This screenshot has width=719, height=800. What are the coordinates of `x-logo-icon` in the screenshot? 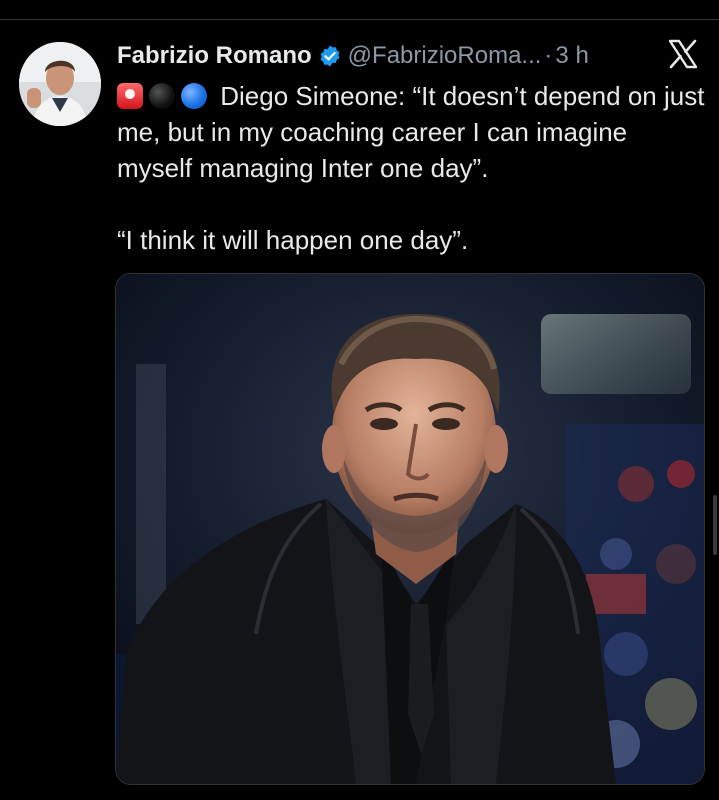 It's located at (683, 54).